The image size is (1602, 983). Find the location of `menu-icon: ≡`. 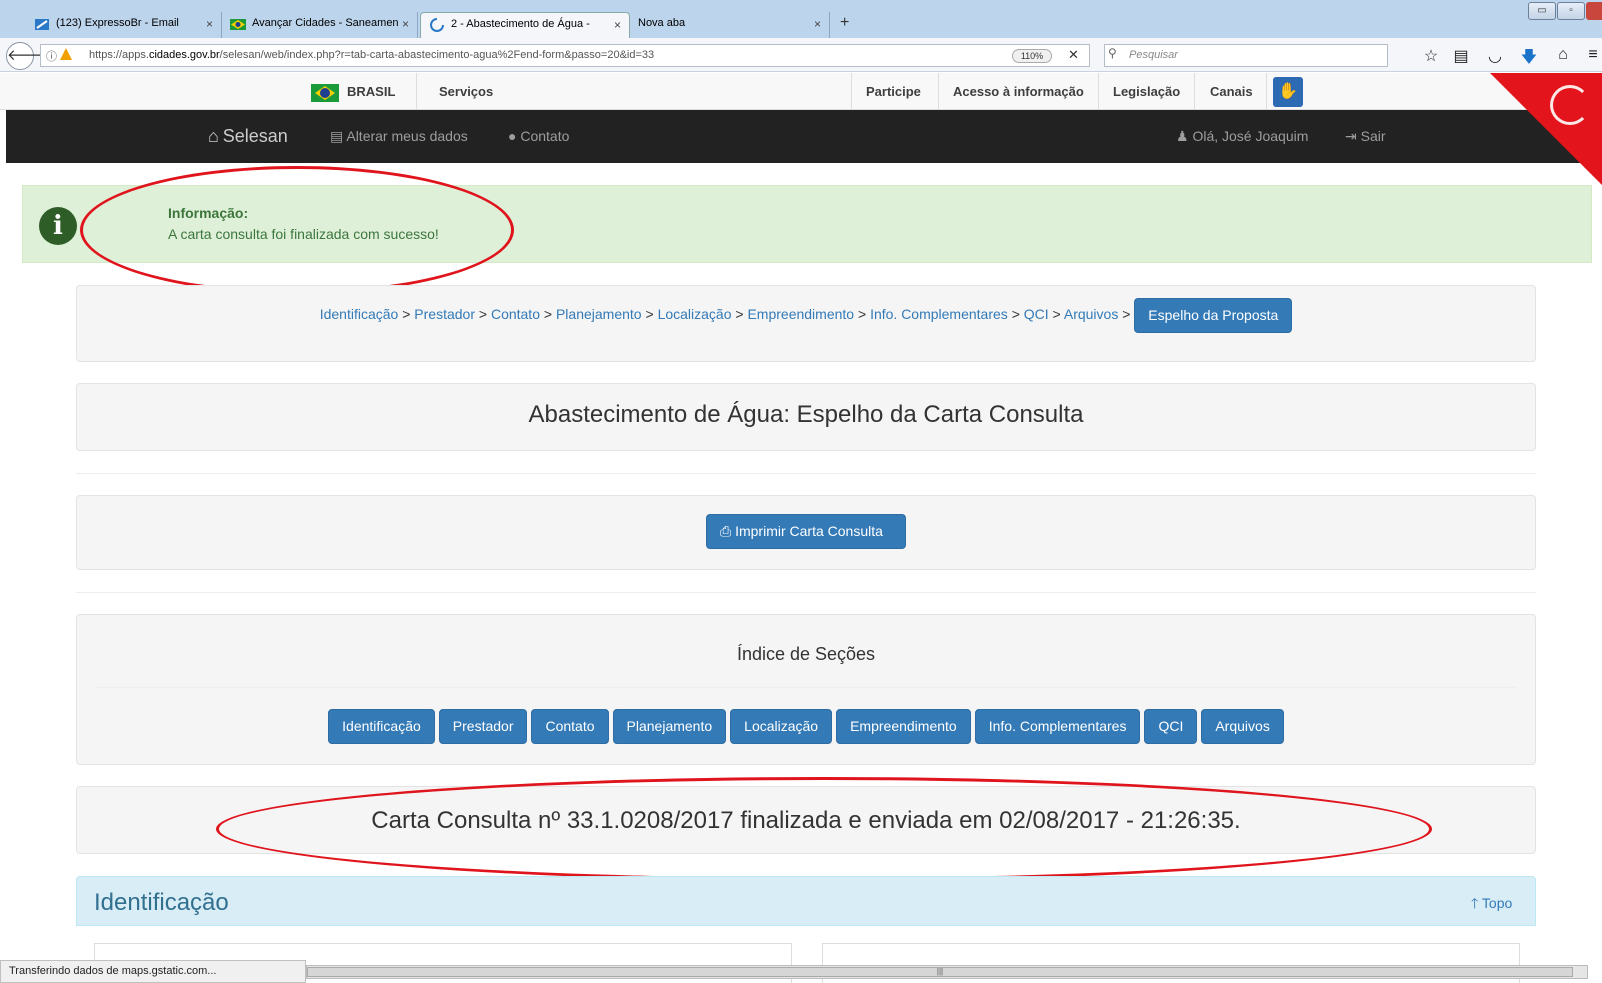

menu-icon: ≡ is located at coordinates (1592, 55).